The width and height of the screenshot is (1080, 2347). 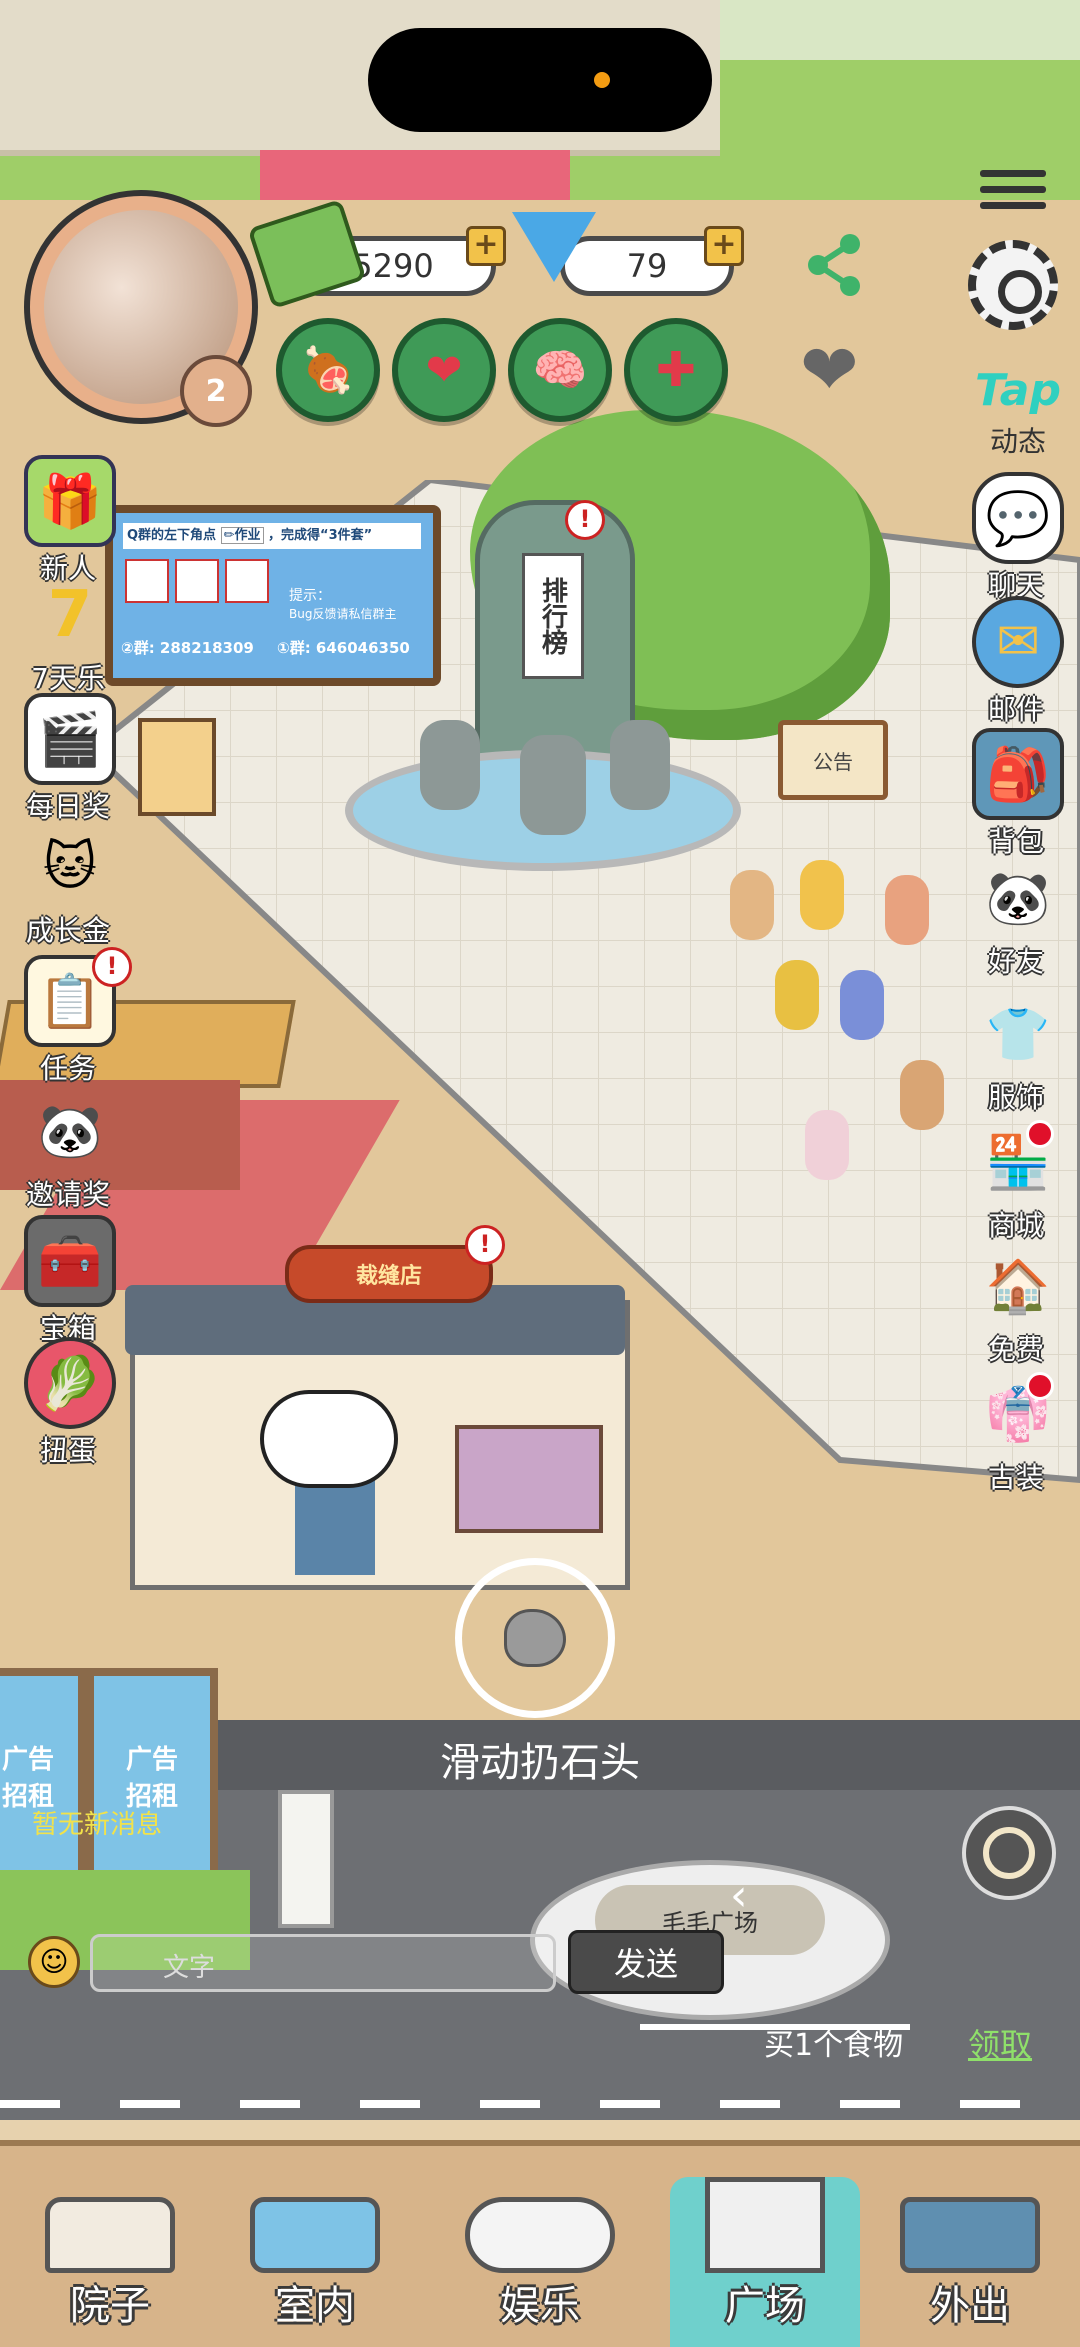 I want to click on stone-icon, so click(x=535, y=1638).